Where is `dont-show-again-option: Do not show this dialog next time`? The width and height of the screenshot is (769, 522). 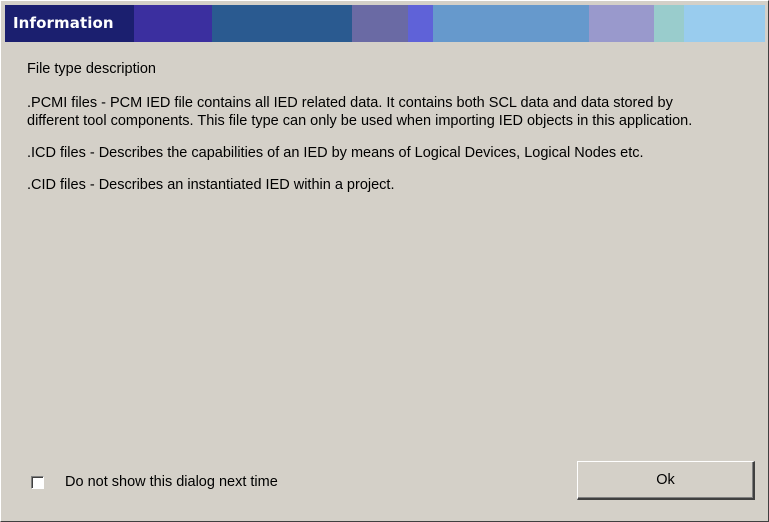 dont-show-again-option: Do not show this dialog next time is located at coordinates (154, 482).